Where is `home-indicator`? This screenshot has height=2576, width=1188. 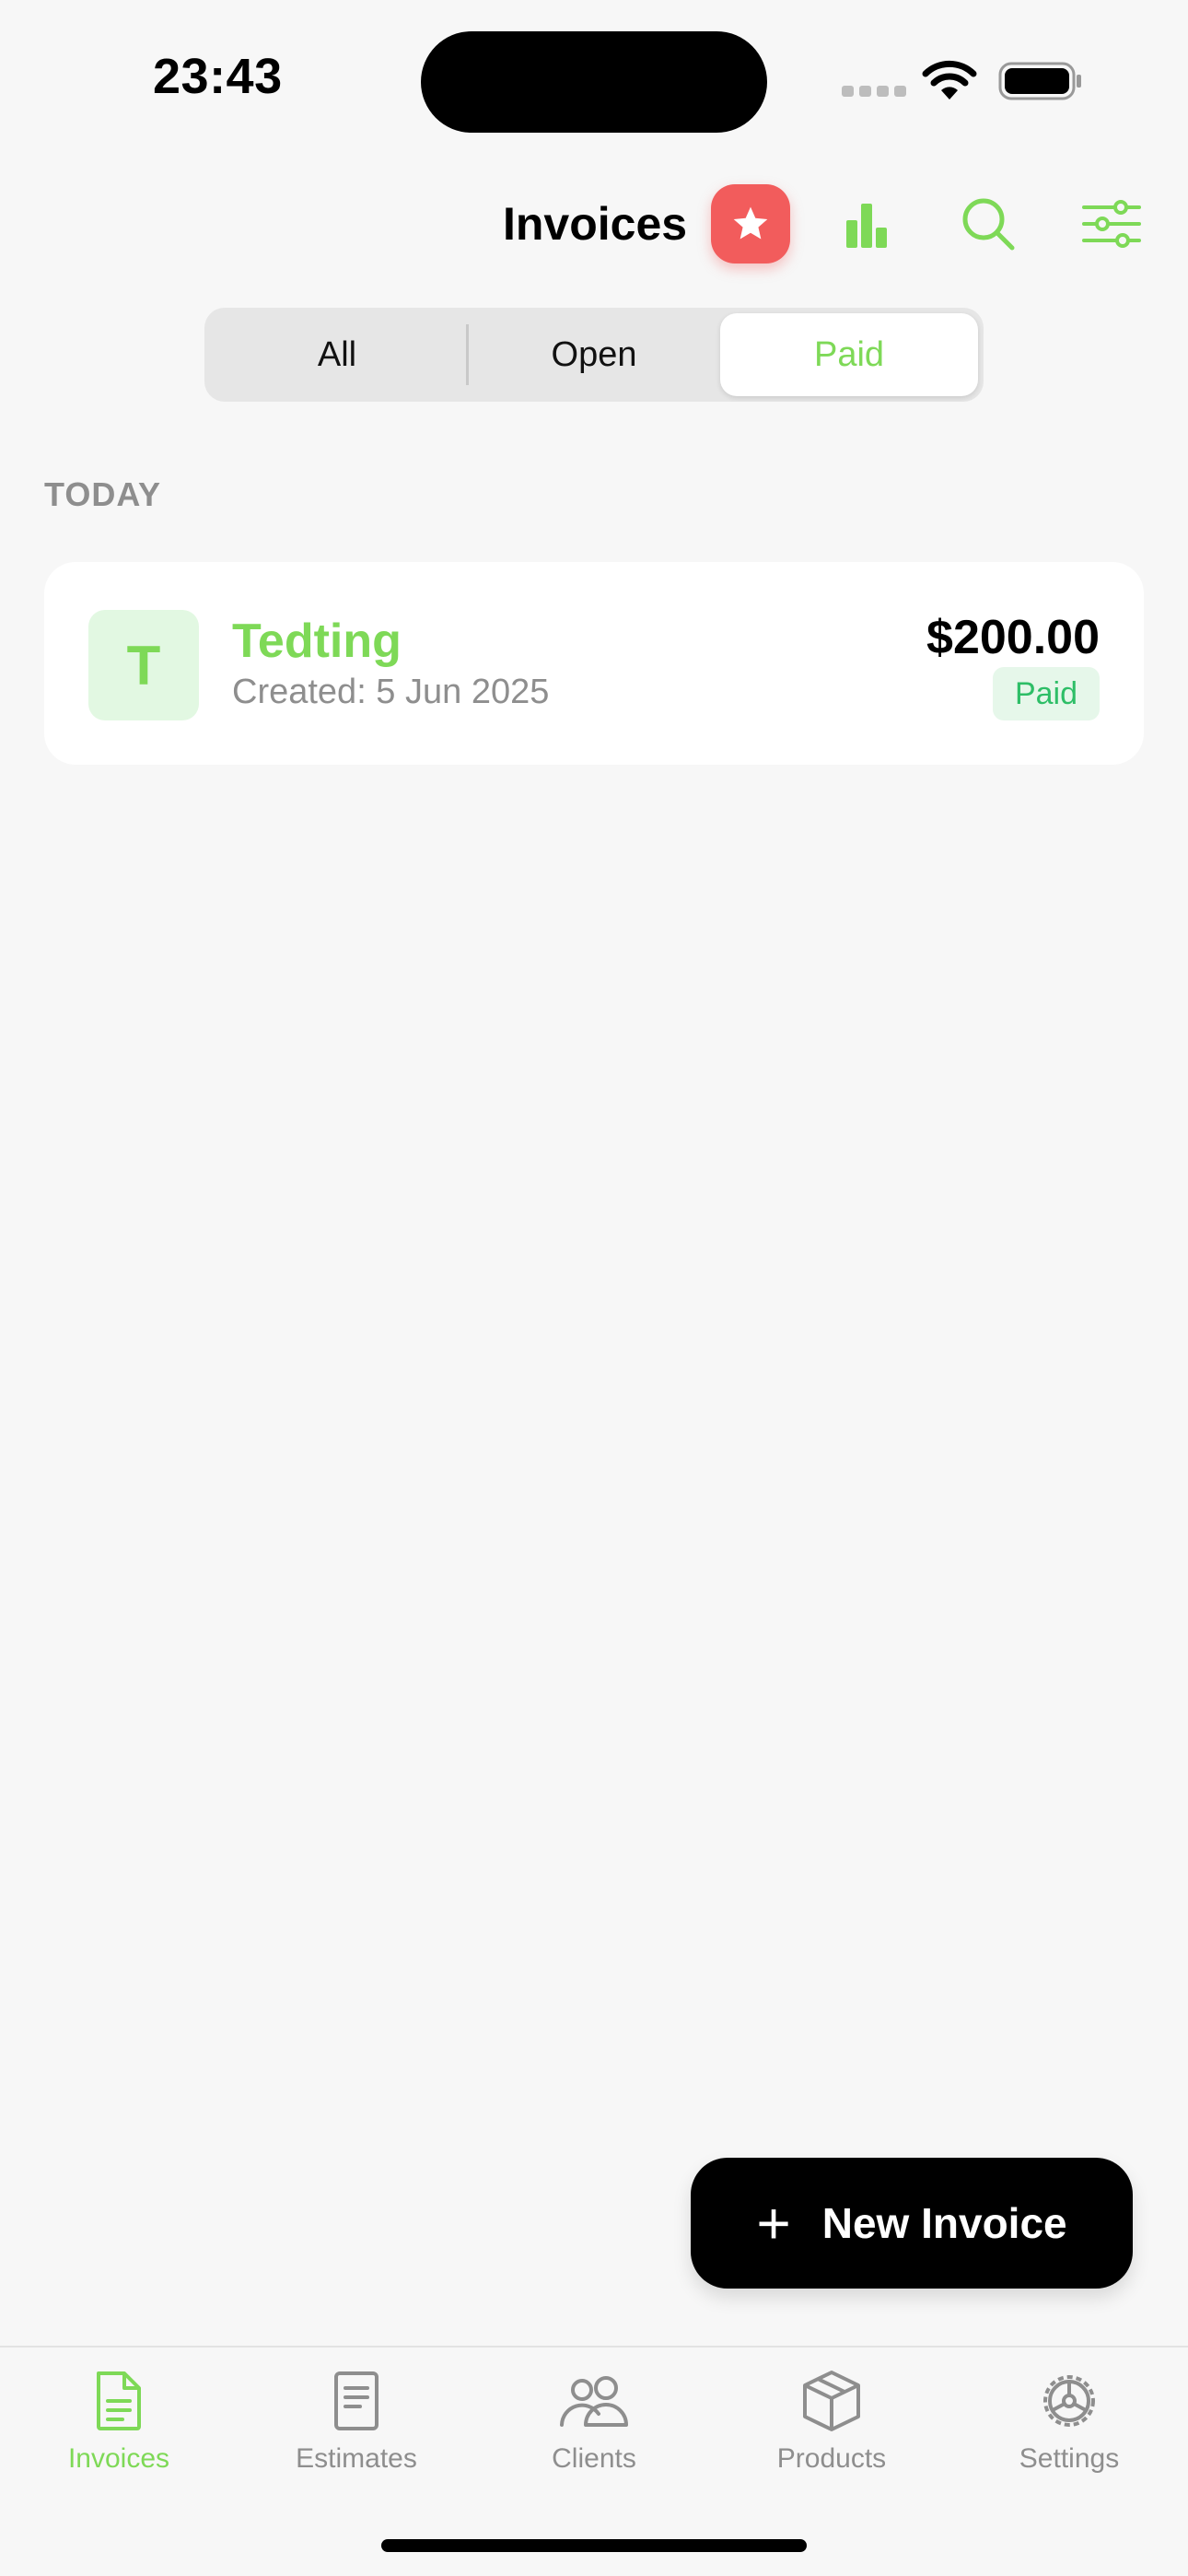 home-indicator is located at coordinates (594, 2545).